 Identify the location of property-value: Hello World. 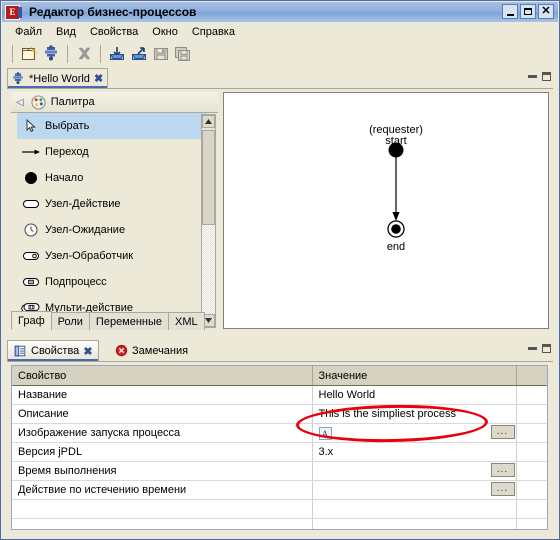
(414, 395).